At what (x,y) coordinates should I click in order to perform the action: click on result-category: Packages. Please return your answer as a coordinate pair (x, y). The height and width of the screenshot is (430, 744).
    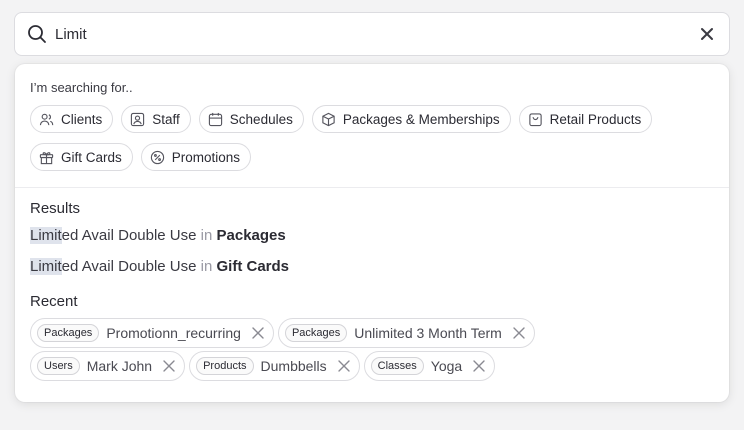
    Looking at the image, I should click on (251, 235).